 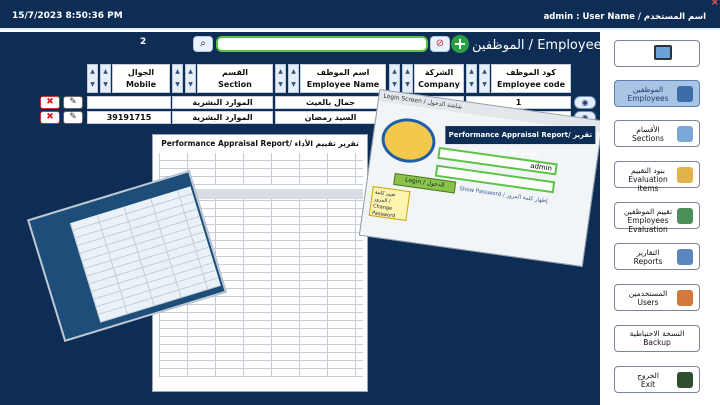 What do you see at coordinates (657, 297) in the screenshot?
I see `sidebar-item-users: المستخدمين Users` at bounding box center [657, 297].